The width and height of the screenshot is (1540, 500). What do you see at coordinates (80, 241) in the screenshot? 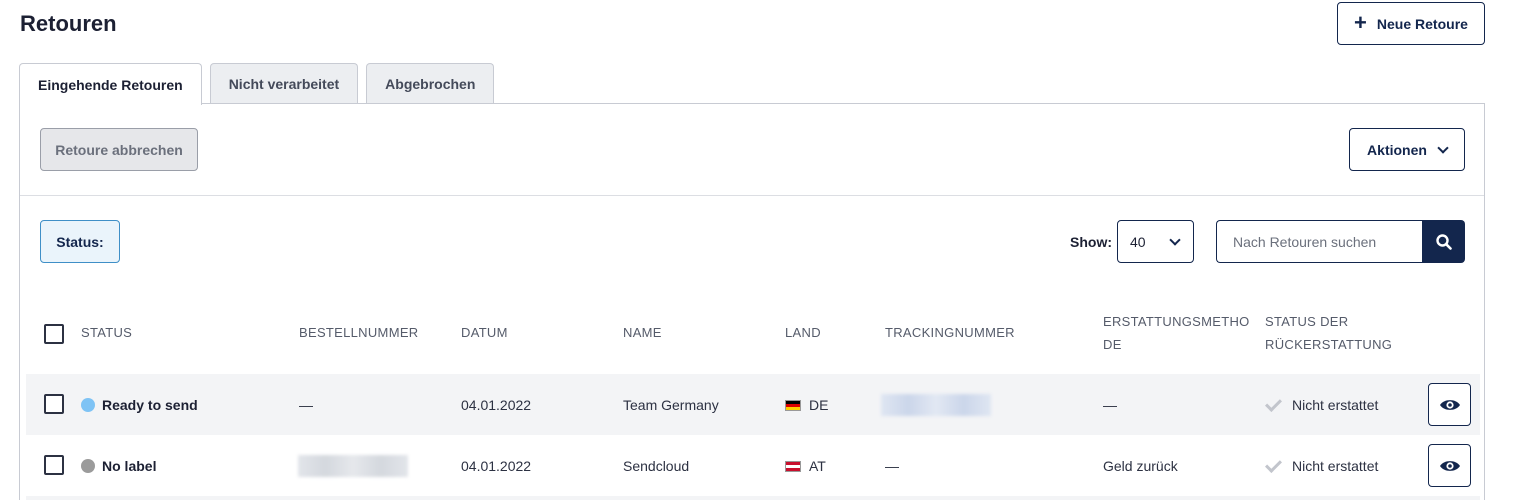
I see `status-filter-button: Status:` at bounding box center [80, 241].